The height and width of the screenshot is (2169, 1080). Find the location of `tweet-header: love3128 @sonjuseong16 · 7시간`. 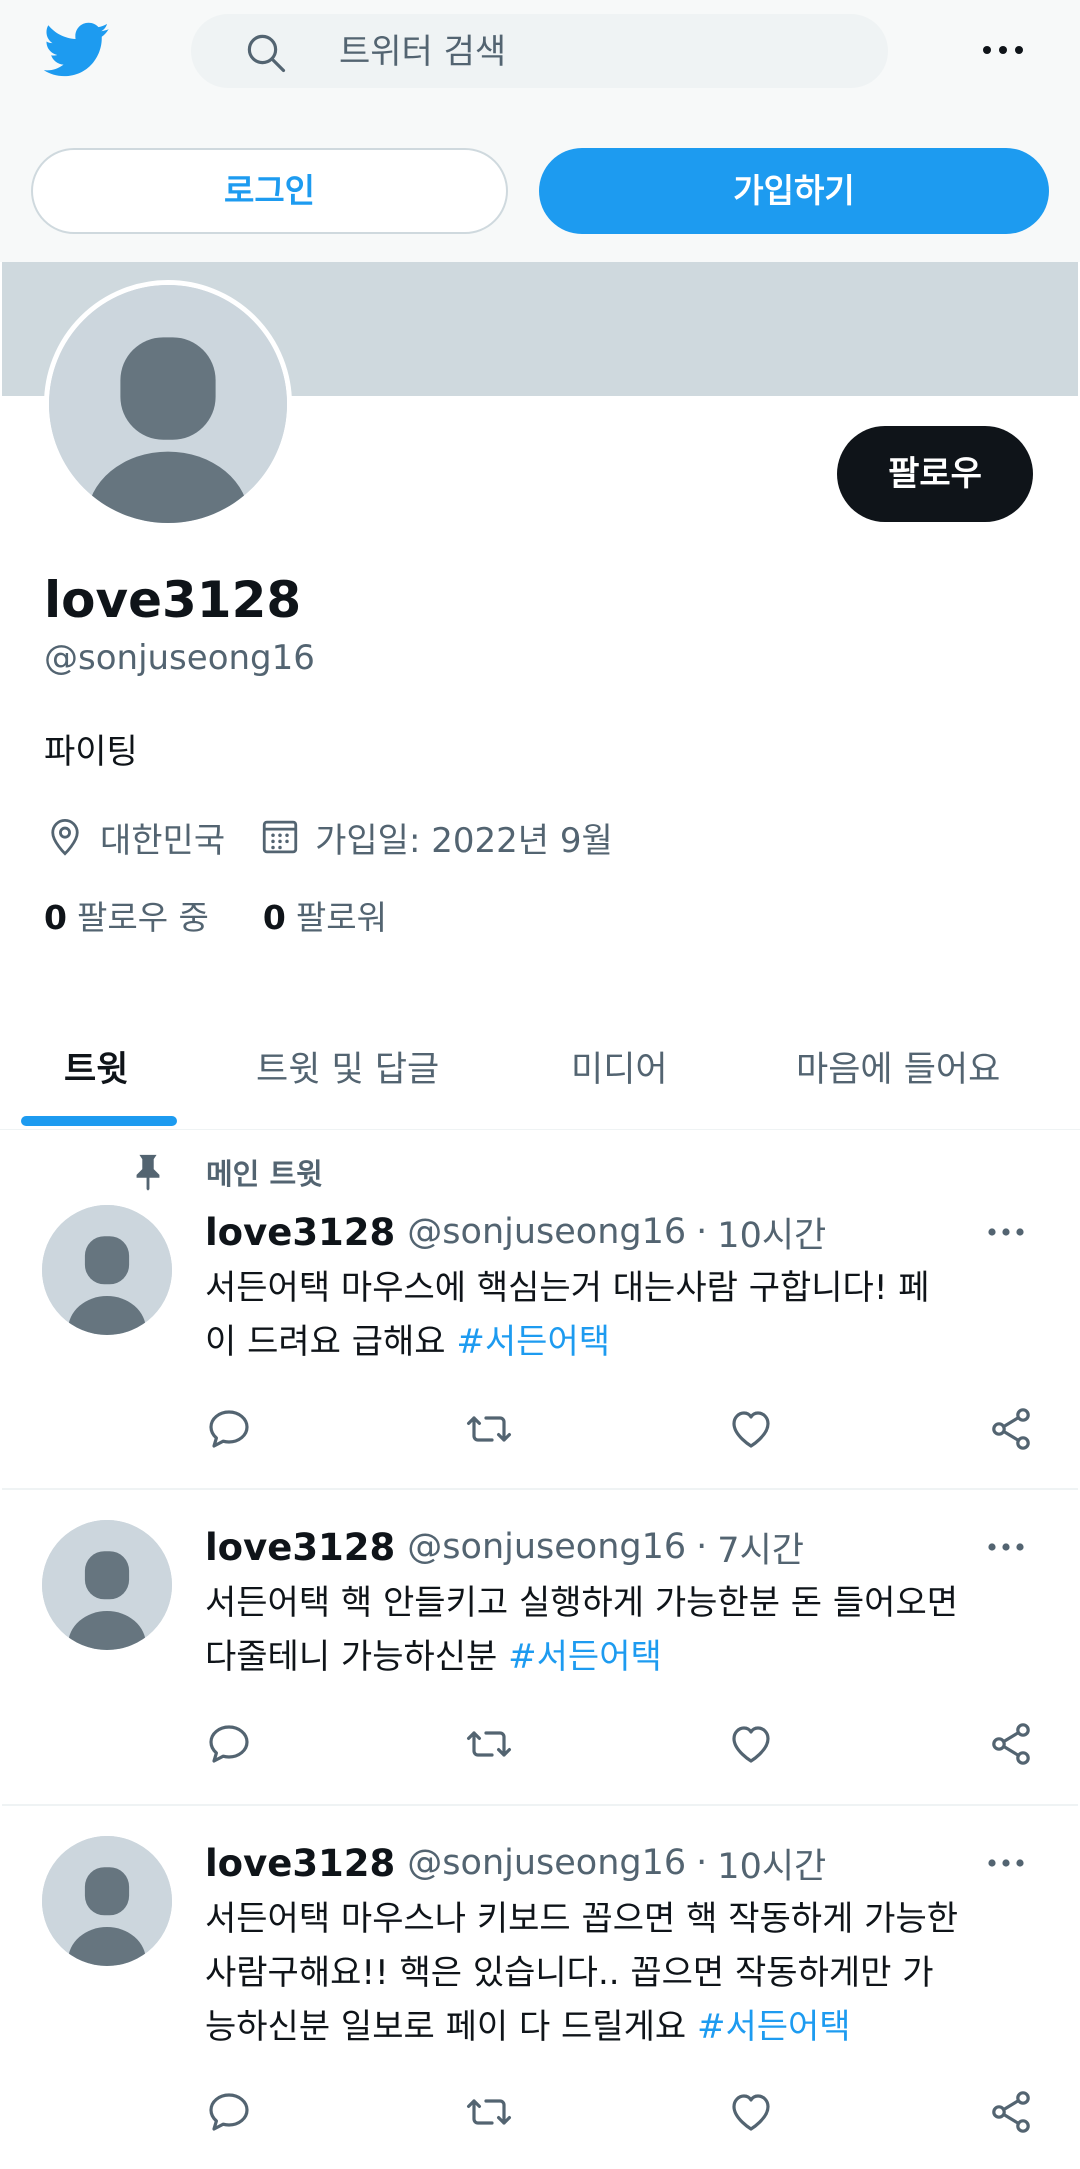

tweet-header: love3128 @sonjuseong16 · 7시간 is located at coordinates (504, 1547).